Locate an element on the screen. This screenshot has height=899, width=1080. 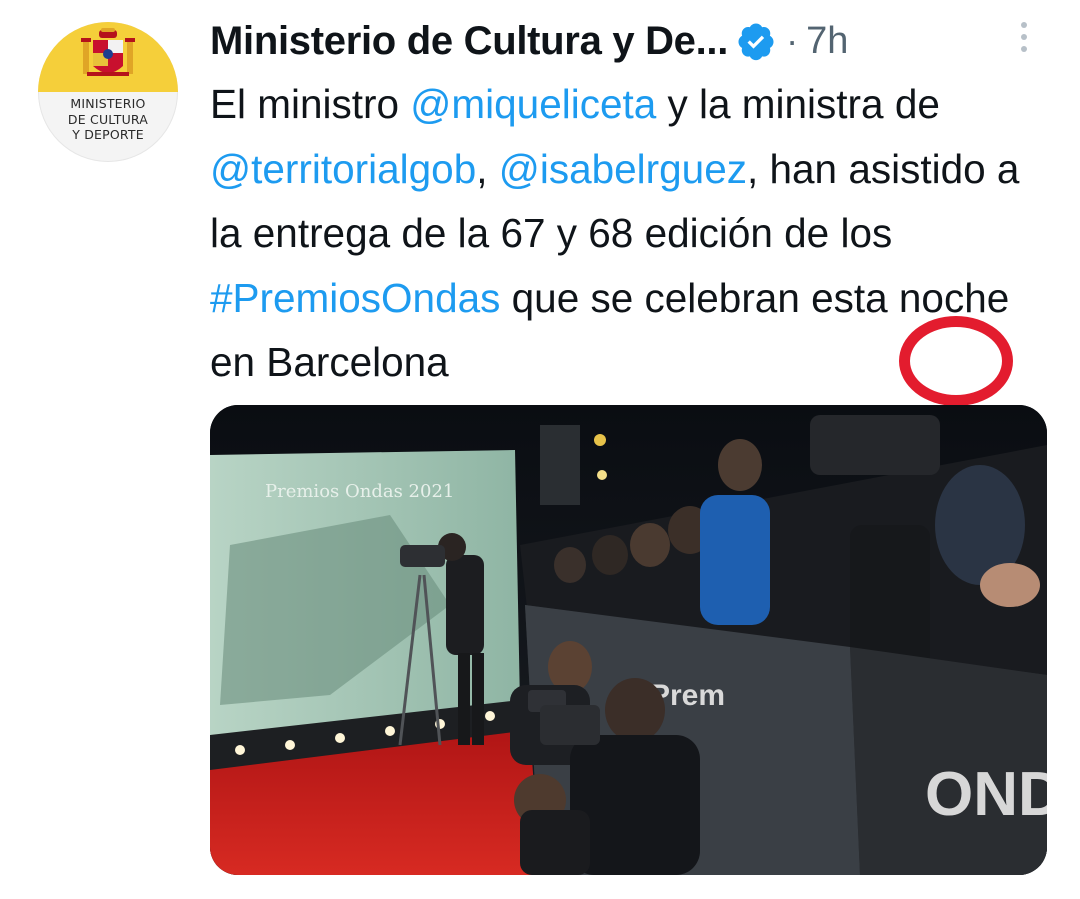
red-annotation-circle is located at coordinates (956, 361).